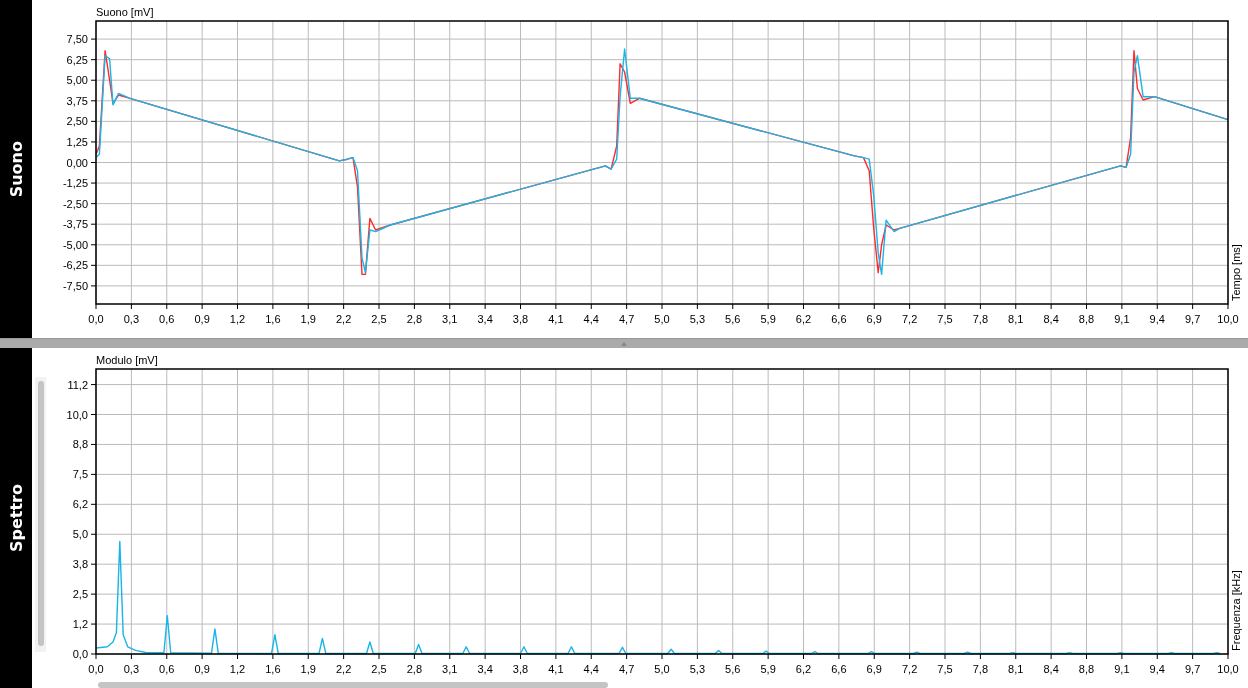 This screenshot has height=688, width=1248. What do you see at coordinates (75, 244) in the screenshot?
I see `y-tick-label: -5,00` at bounding box center [75, 244].